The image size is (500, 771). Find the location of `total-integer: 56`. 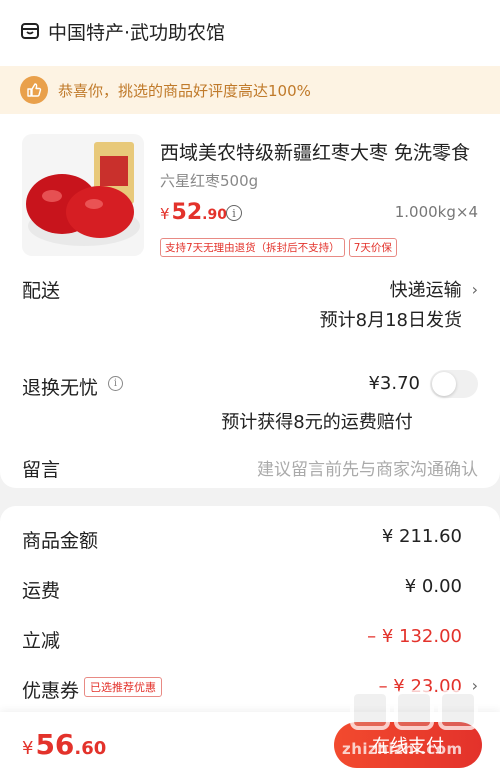

total-integer: 56 is located at coordinates (55, 744).